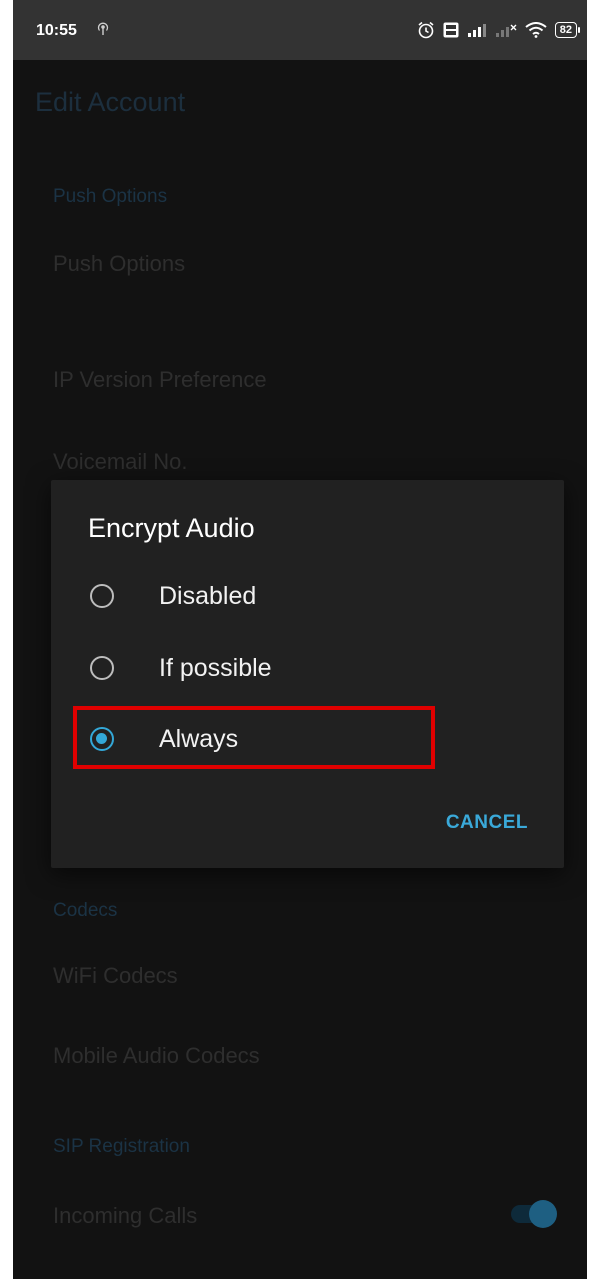 This screenshot has height=1279, width=600. I want to click on incoming-calls-item: Incoming Calls, so click(125, 1216).